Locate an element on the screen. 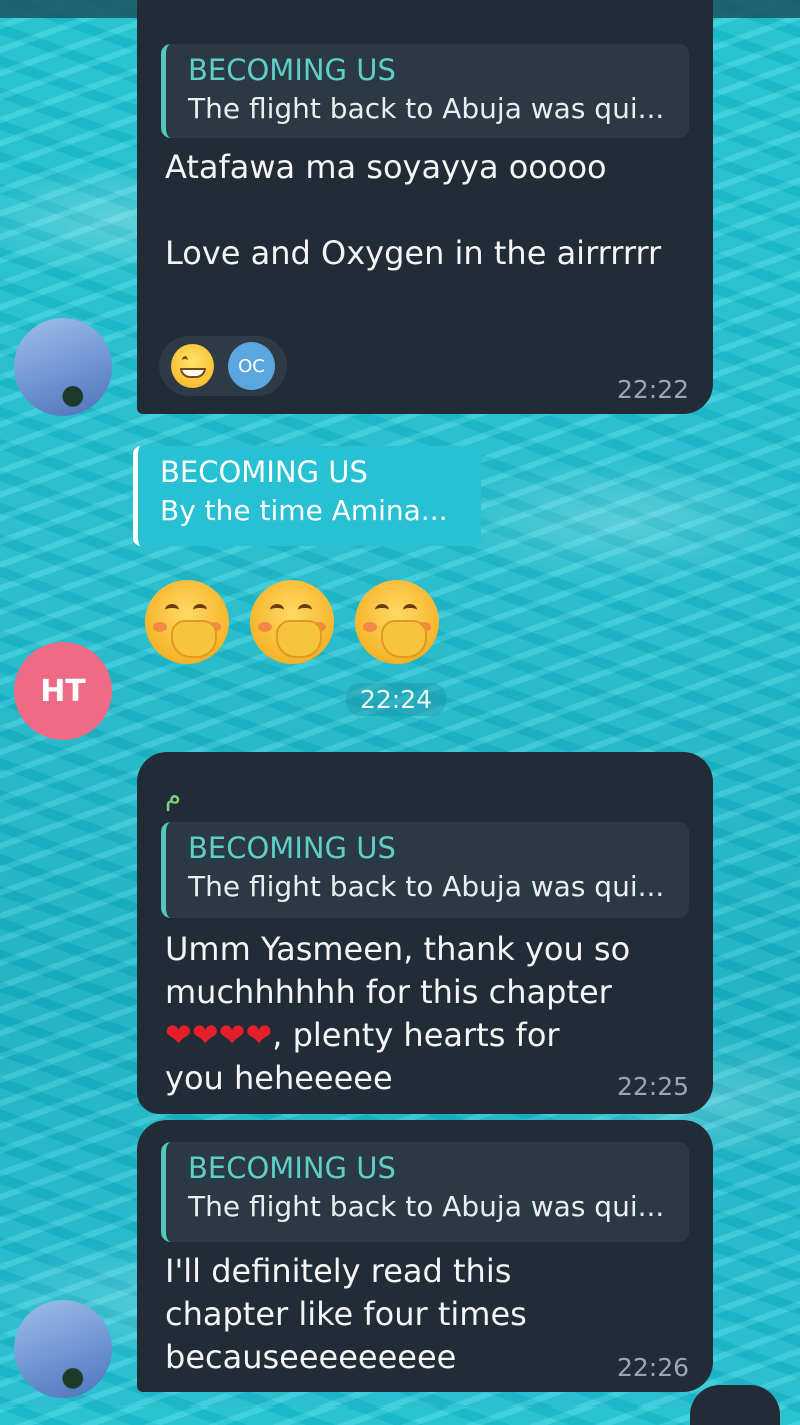 Image resolution: width=800 pixels, height=1425 pixels. reaction-avatar: OC is located at coordinates (251, 366).